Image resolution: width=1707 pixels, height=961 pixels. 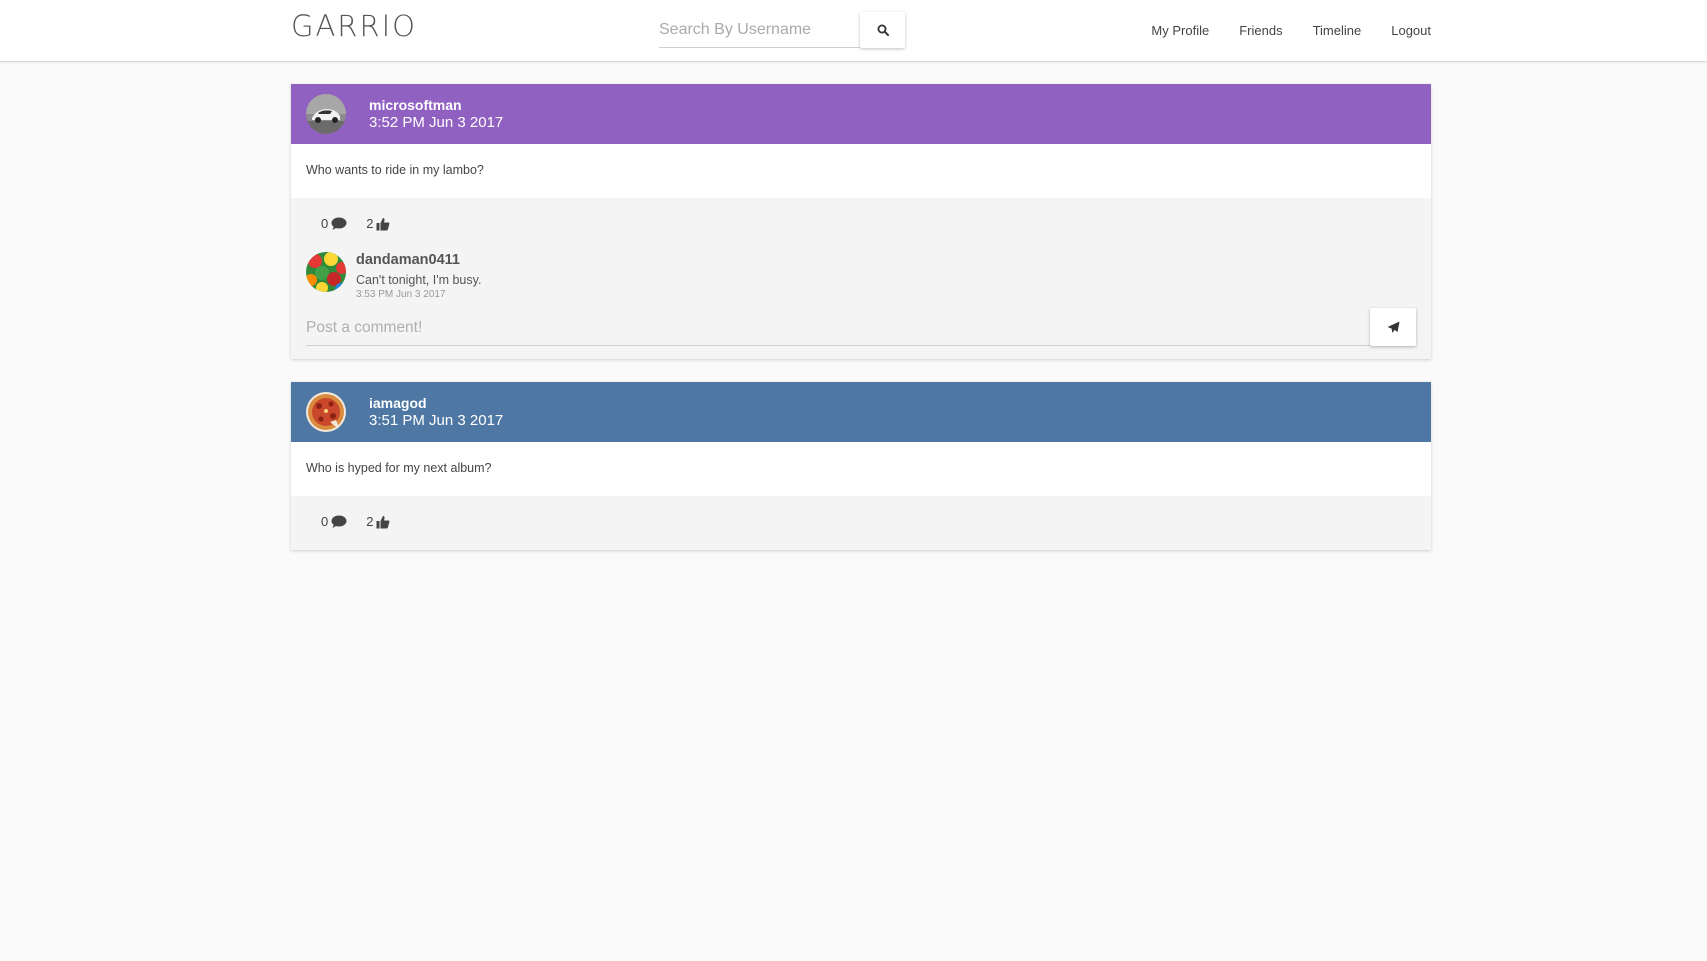 What do you see at coordinates (401, 294) in the screenshot?
I see `comment-timestamp: 3:53 PM Jun 3 2017` at bounding box center [401, 294].